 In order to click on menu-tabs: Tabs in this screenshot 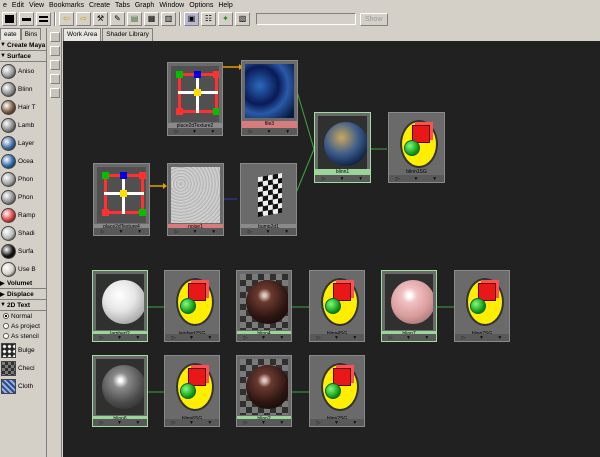, I will do `click(122, 5)`.